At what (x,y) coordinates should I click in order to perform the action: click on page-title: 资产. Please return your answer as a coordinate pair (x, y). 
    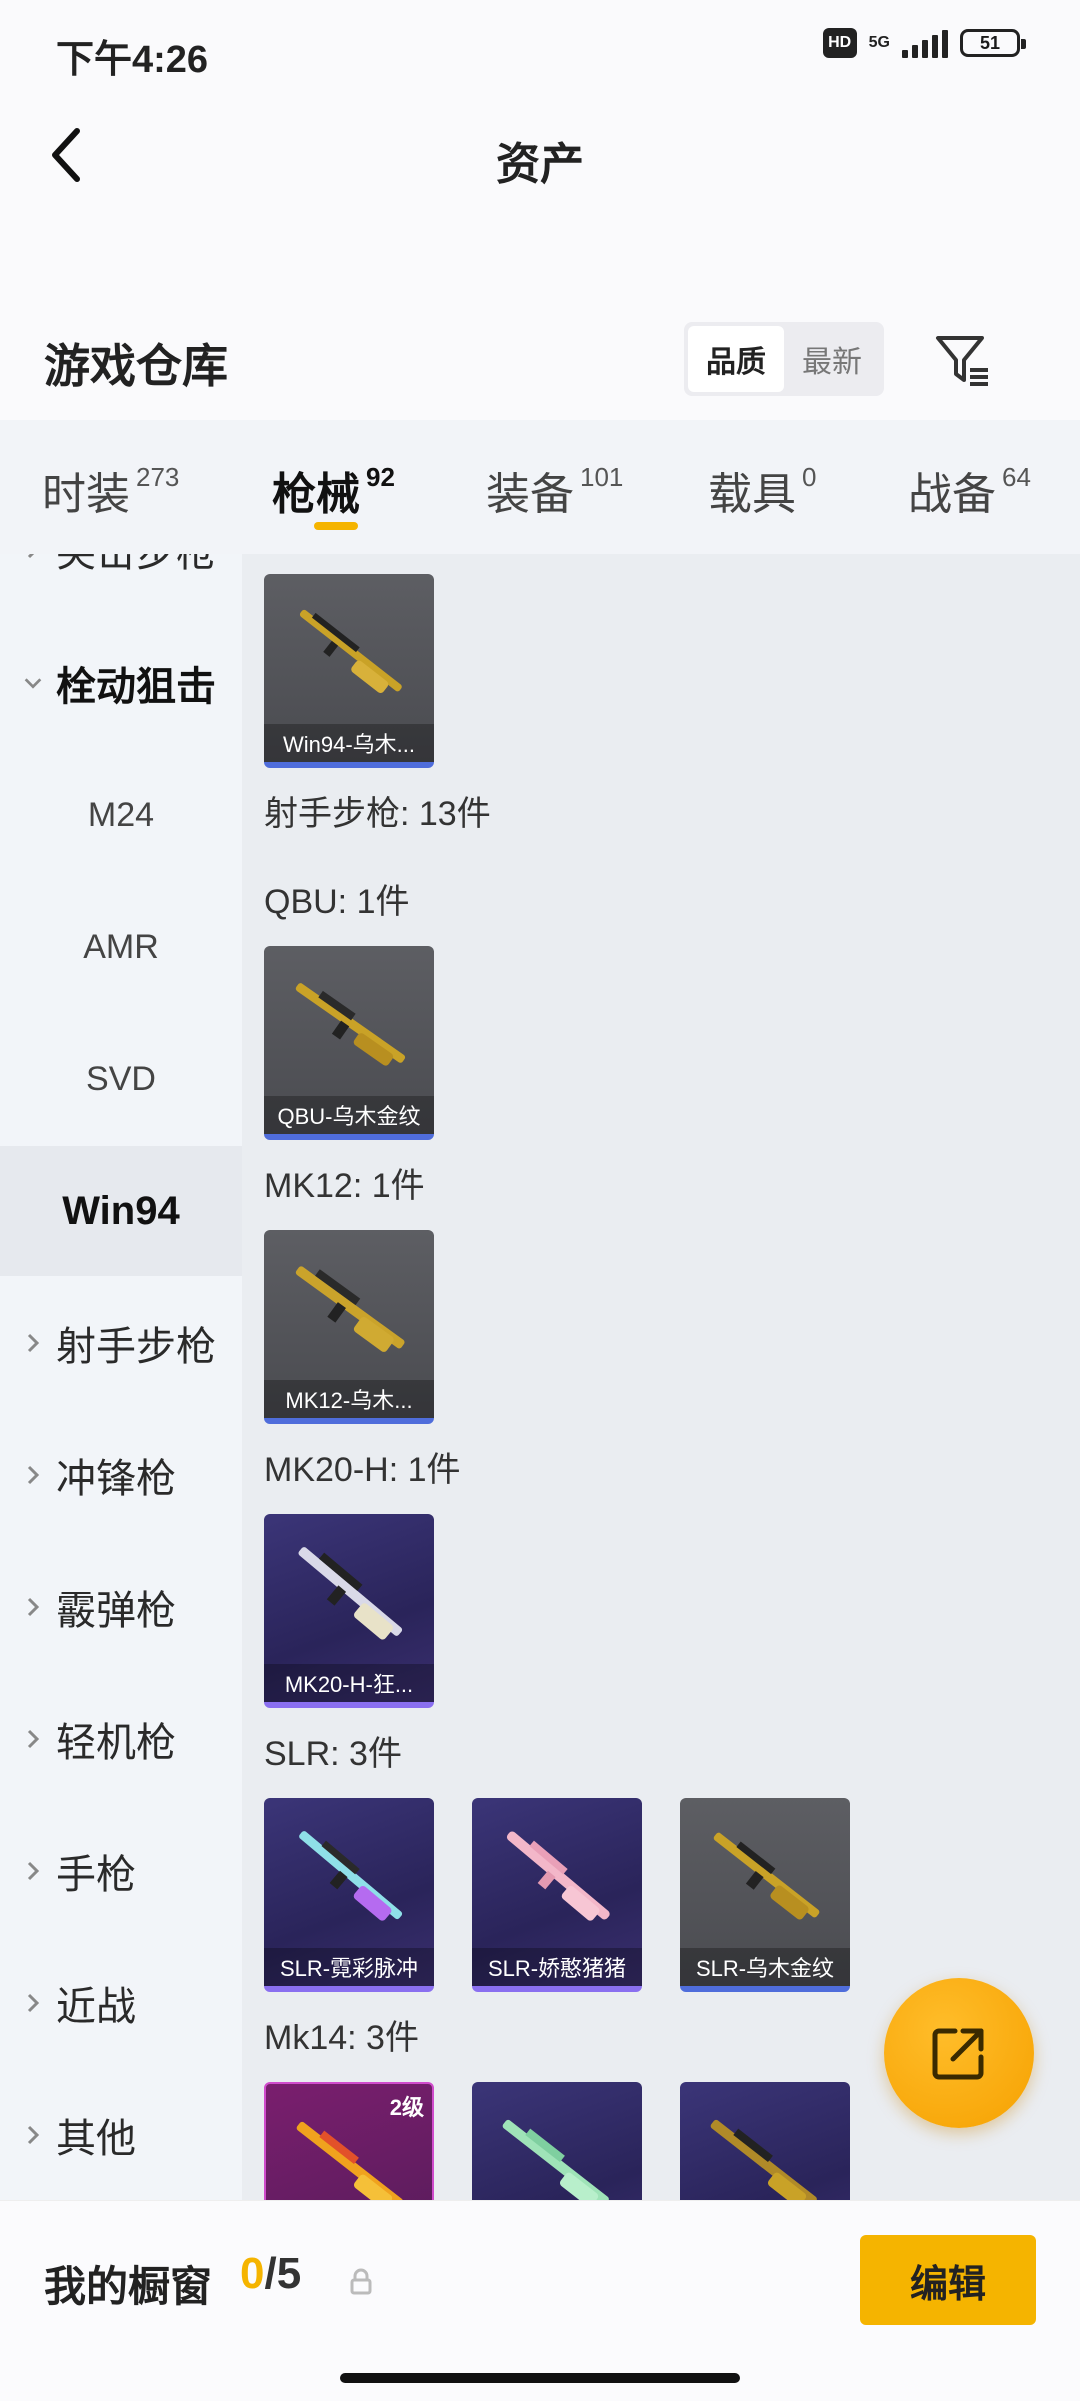
    Looking at the image, I should click on (540, 164).